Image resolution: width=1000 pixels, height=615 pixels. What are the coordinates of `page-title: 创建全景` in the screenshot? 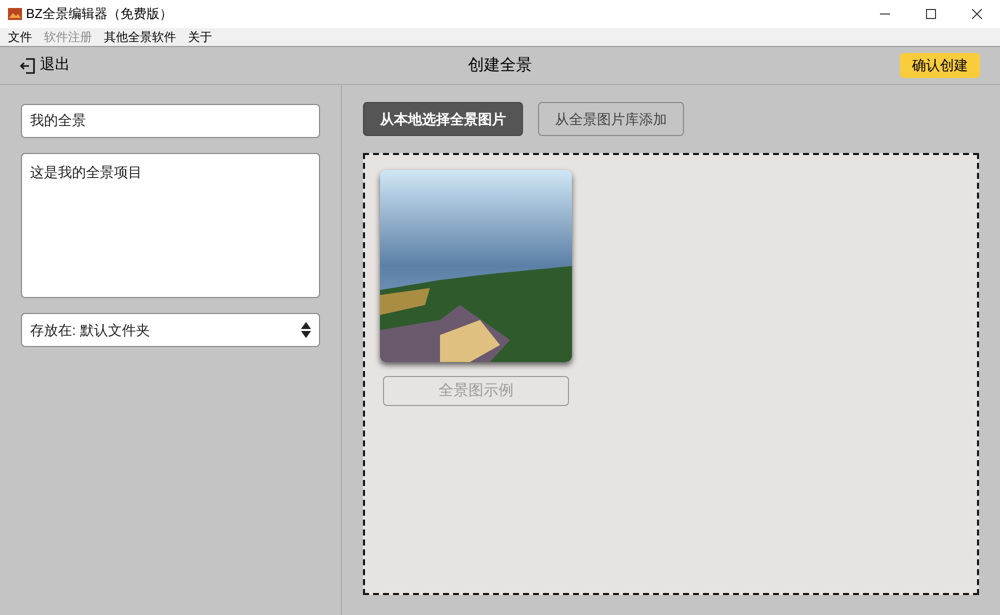 It's located at (500, 66).